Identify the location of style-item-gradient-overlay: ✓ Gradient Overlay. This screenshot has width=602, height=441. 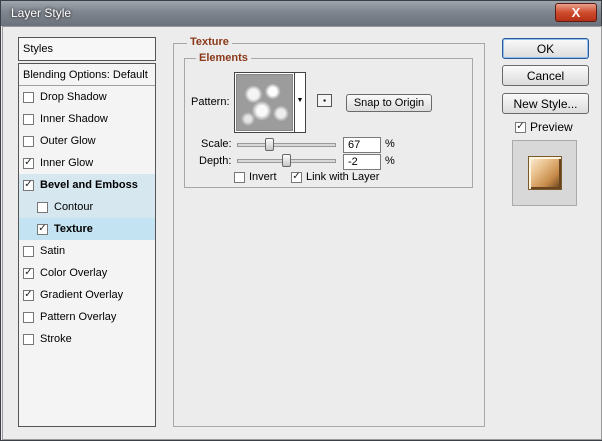
(87, 295).